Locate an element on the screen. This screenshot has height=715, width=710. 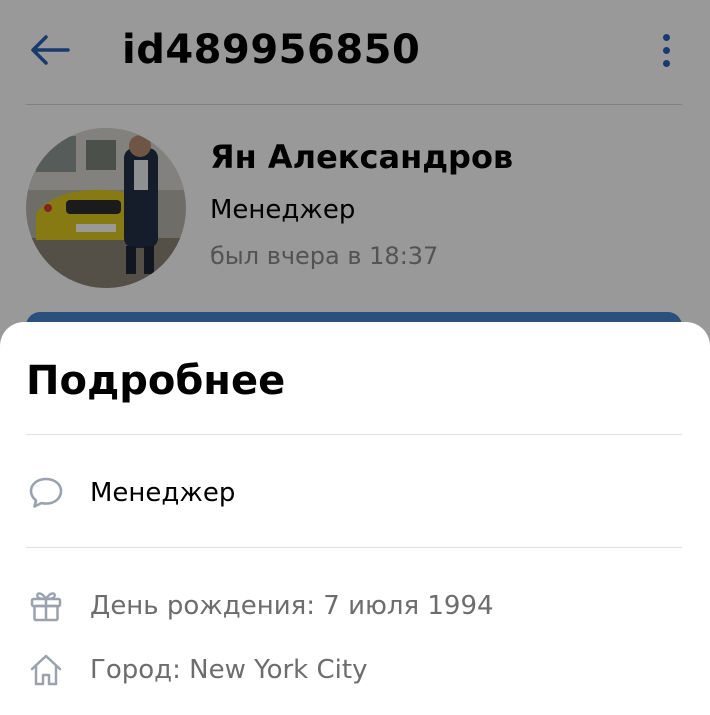
sheet-title: Подробнее is located at coordinates (156, 381).